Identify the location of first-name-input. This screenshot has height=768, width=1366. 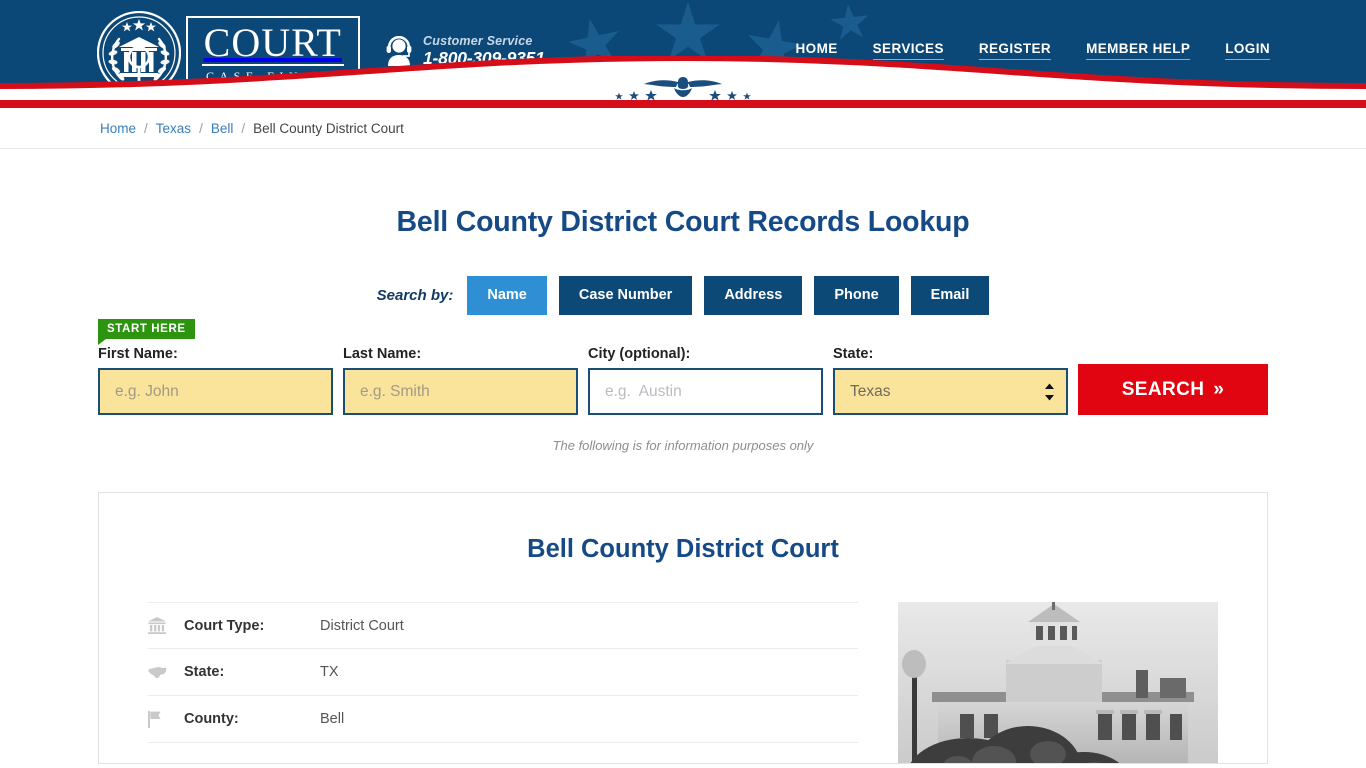
(215, 391).